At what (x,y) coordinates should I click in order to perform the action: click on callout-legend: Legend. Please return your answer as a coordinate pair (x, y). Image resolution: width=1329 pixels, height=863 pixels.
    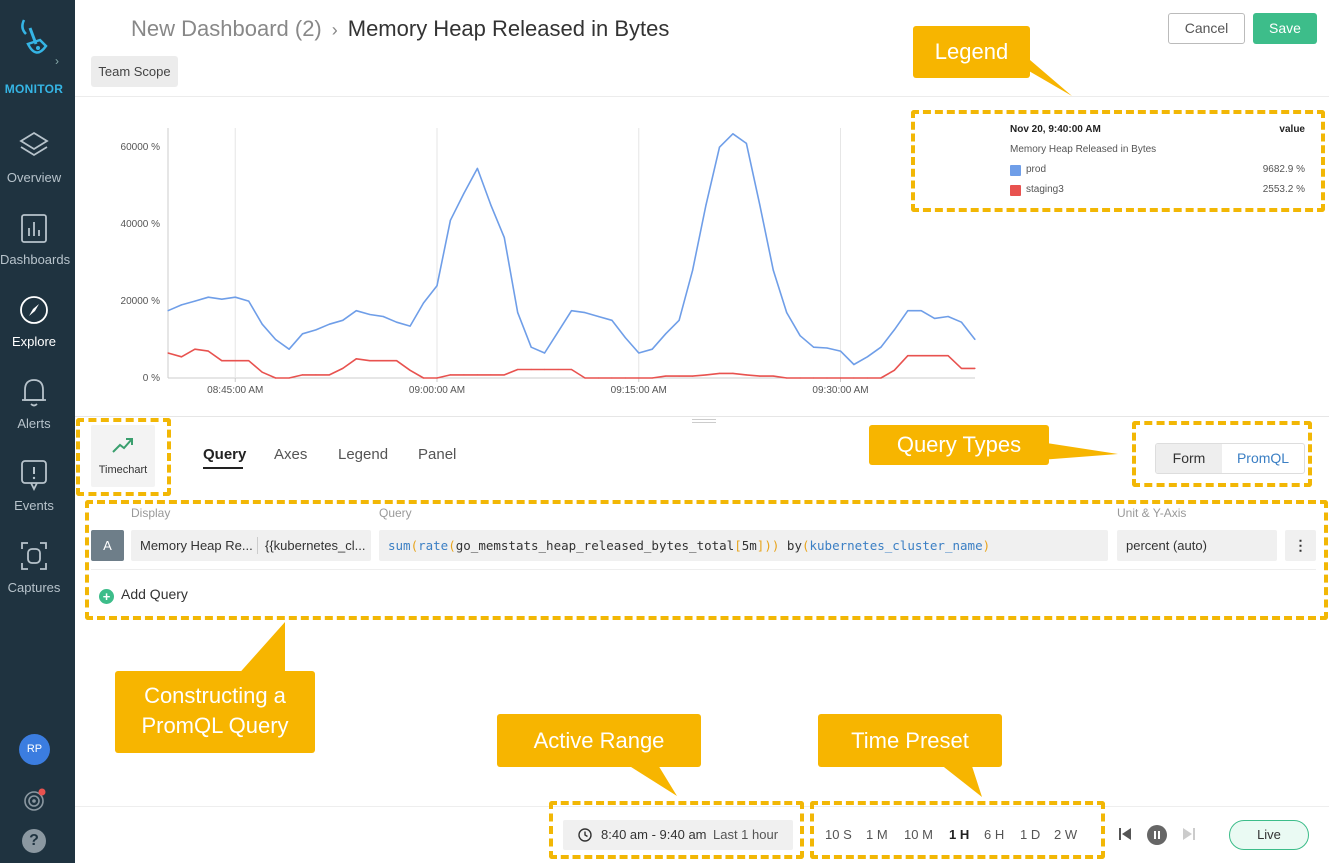
    Looking at the image, I should click on (971, 52).